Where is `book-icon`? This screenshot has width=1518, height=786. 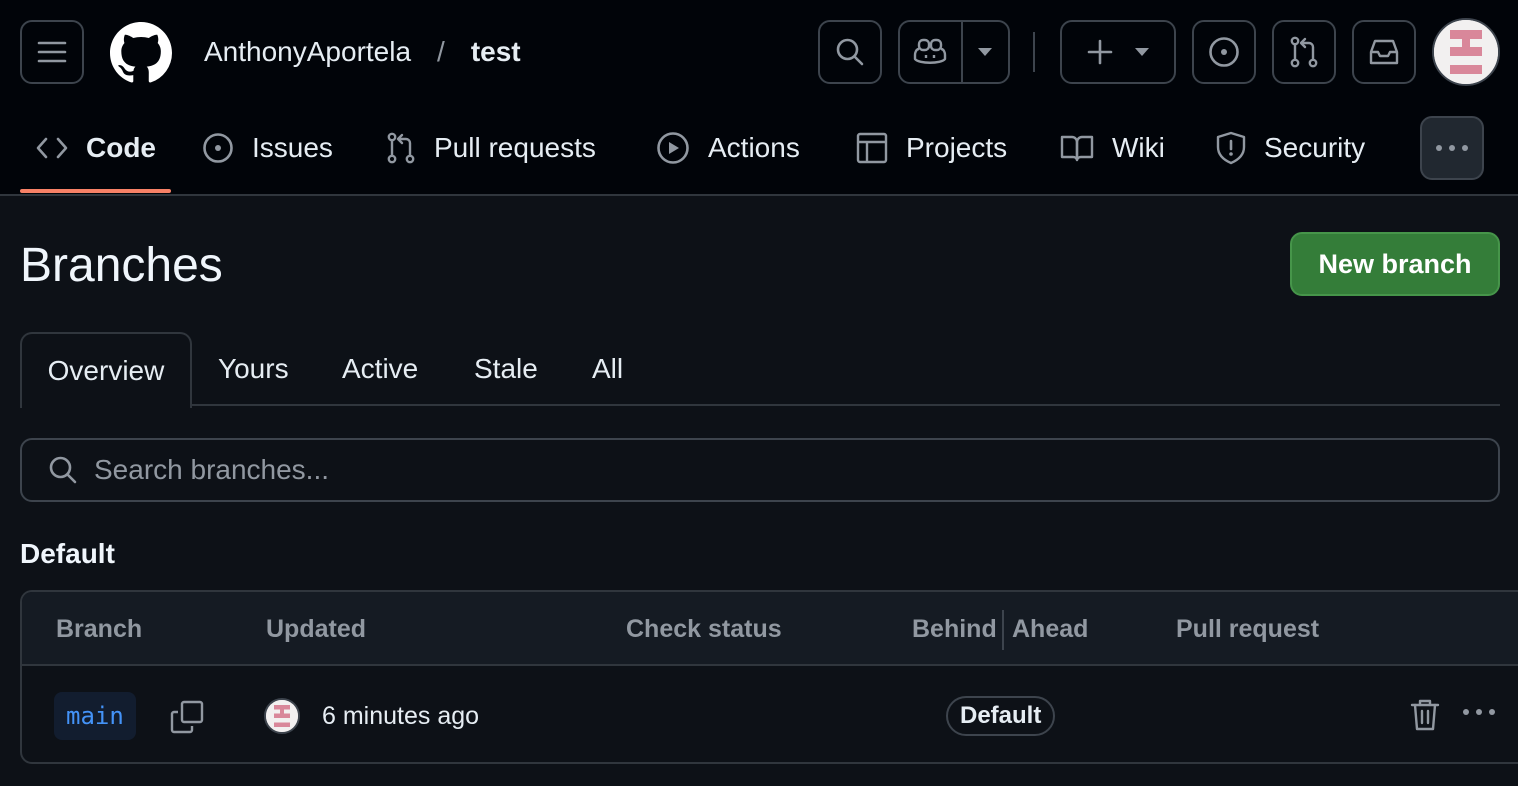 book-icon is located at coordinates (1077, 148).